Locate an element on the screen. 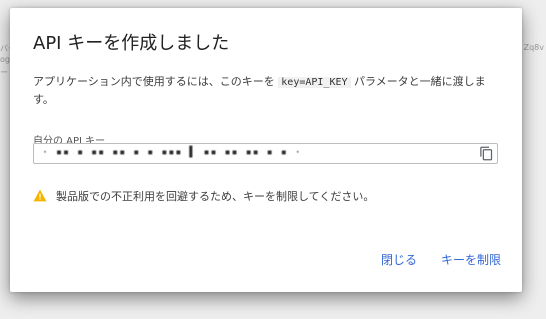 This screenshot has height=319, width=546. restrict-key-button: キーを制限 is located at coordinates (471, 259).